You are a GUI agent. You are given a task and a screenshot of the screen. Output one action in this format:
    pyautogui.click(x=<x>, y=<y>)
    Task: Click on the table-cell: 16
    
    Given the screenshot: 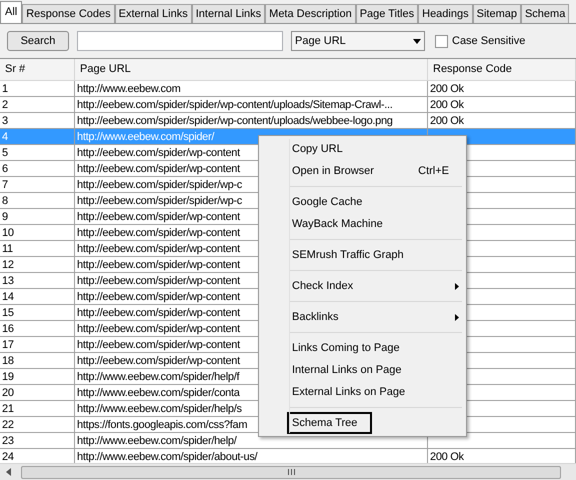 What is the action you would take?
    pyautogui.click(x=8, y=329)
    